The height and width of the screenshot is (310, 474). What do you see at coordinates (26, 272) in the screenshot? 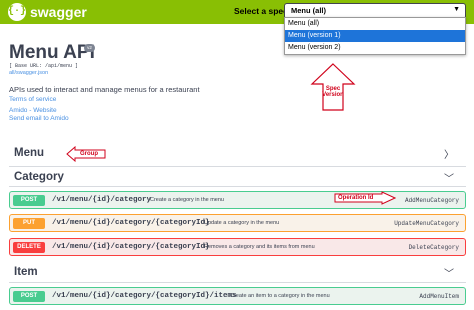
I see `section-title-item: Item` at bounding box center [26, 272].